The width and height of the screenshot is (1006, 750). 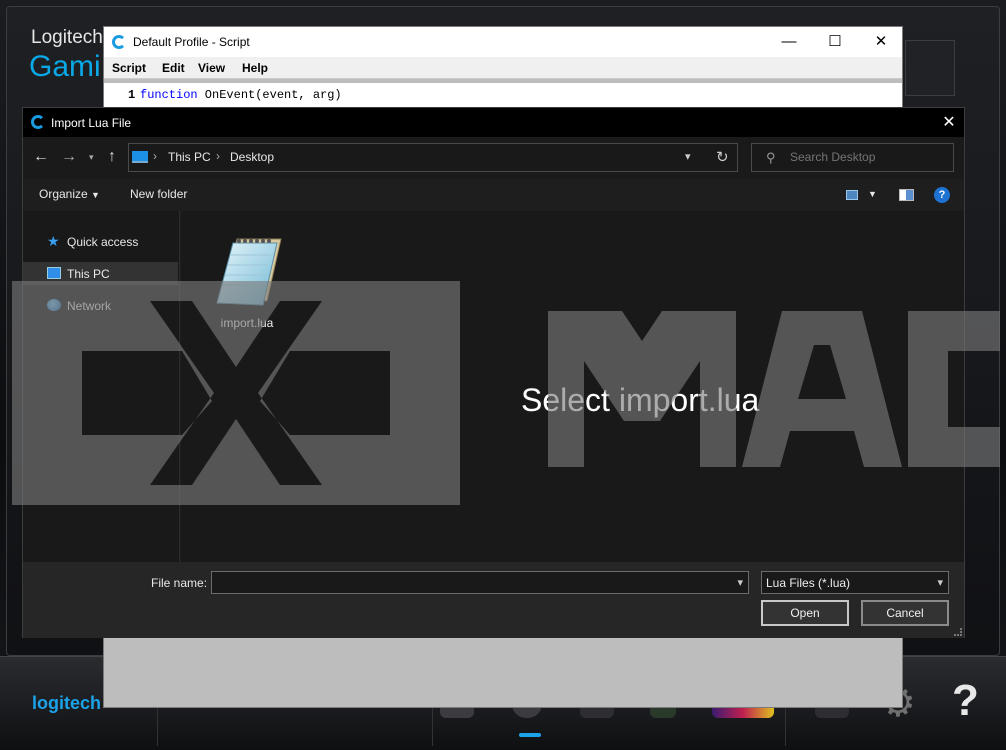 What do you see at coordinates (530, 735) in the screenshot?
I see `lgs-active-tab-indicator` at bounding box center [530, 735].